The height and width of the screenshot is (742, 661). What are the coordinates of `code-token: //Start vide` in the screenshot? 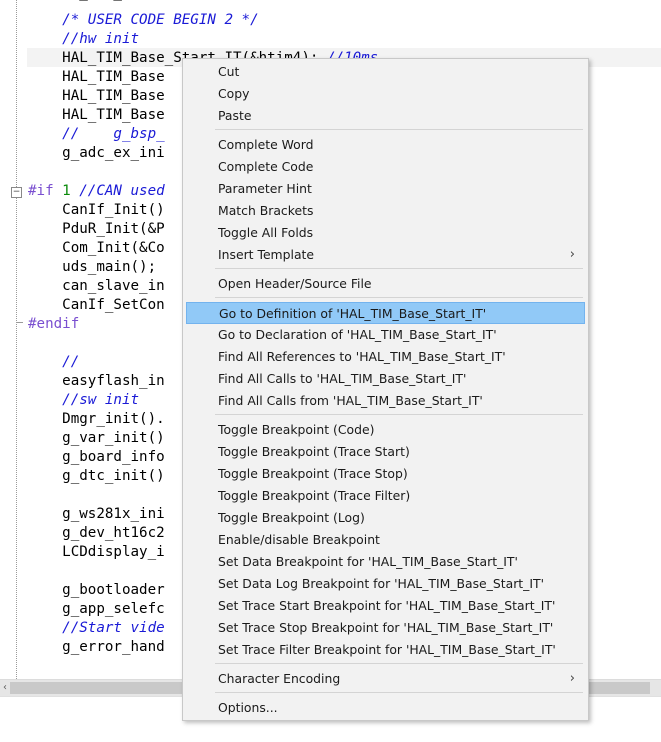 It's located at (96, 628).